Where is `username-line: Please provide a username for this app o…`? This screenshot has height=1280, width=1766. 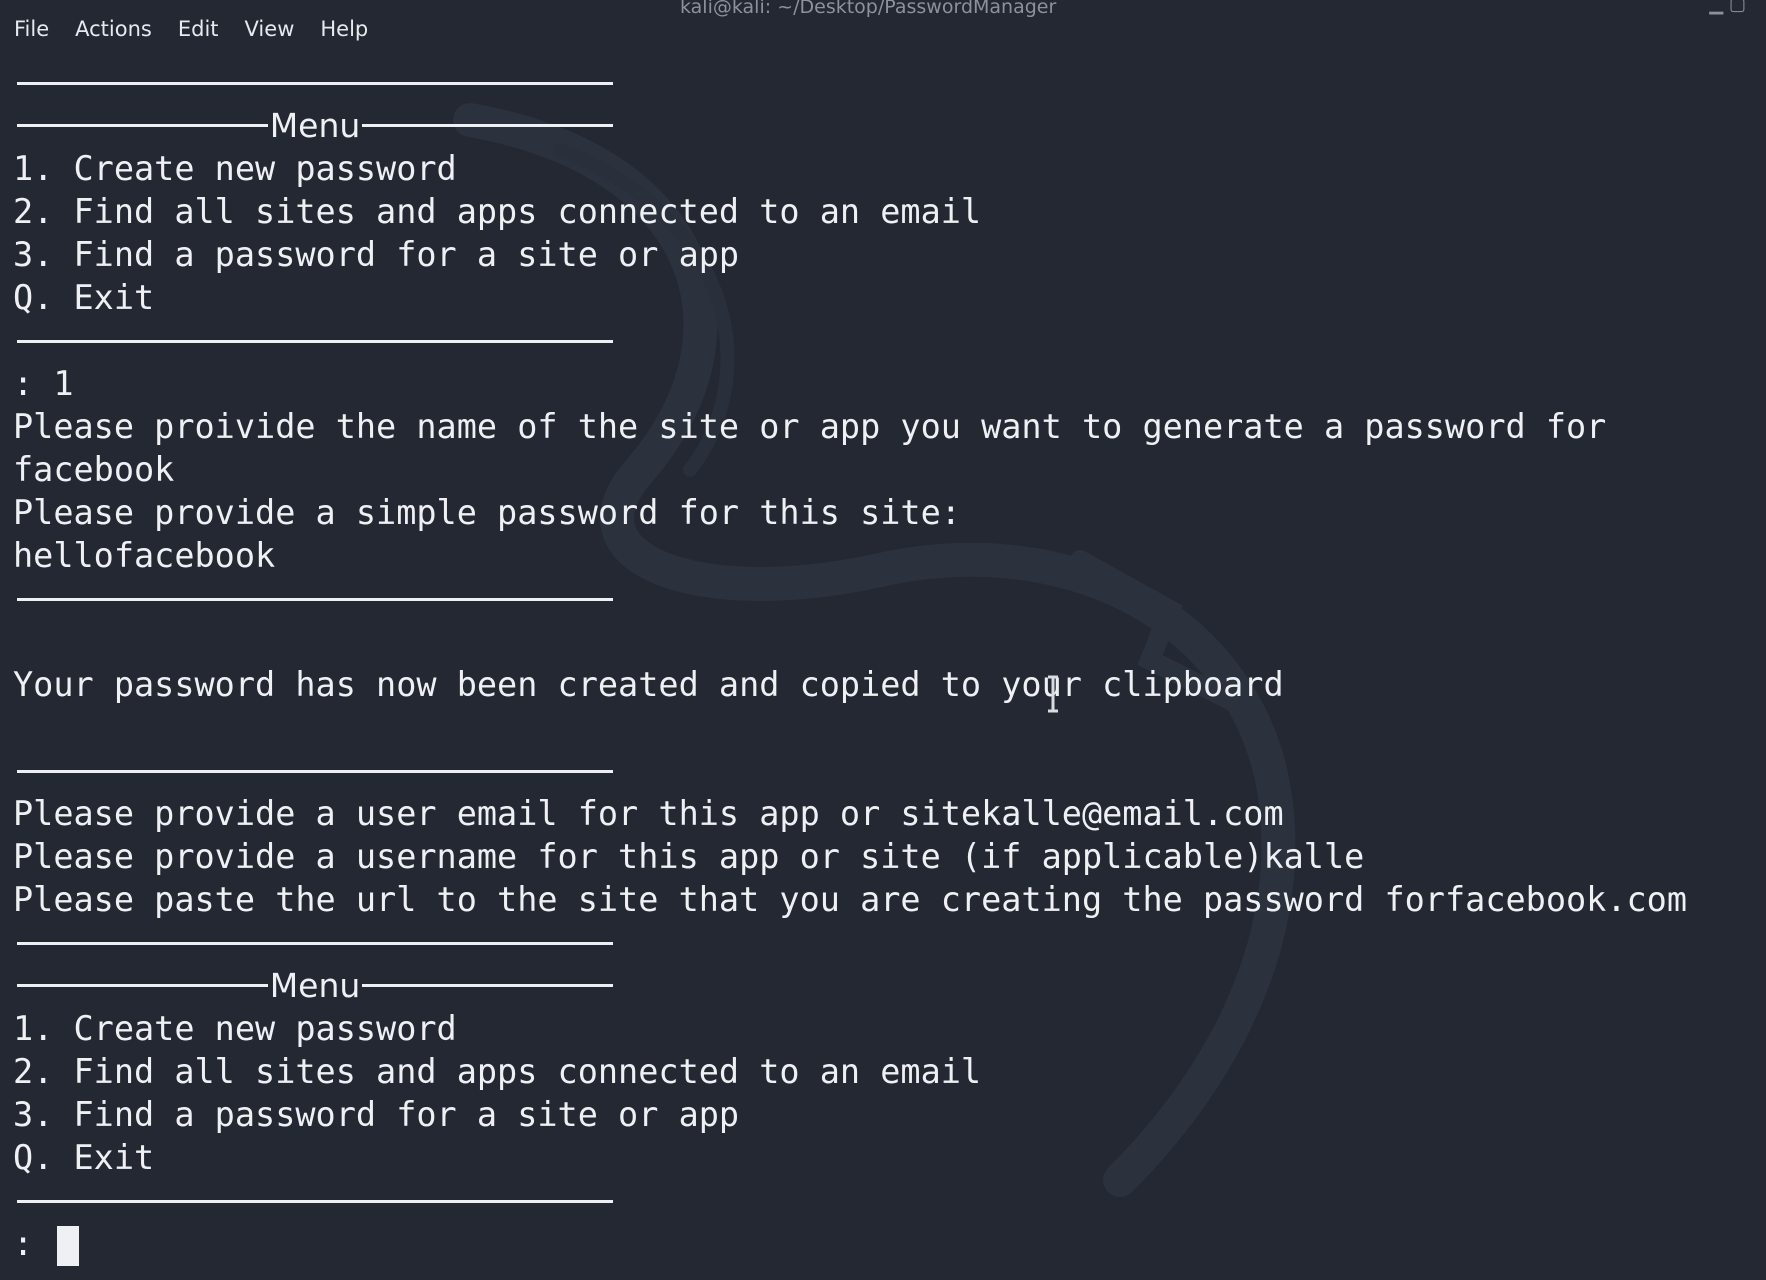 username-line: Please provide a username for this app o… is located at coordinates (689, 856).